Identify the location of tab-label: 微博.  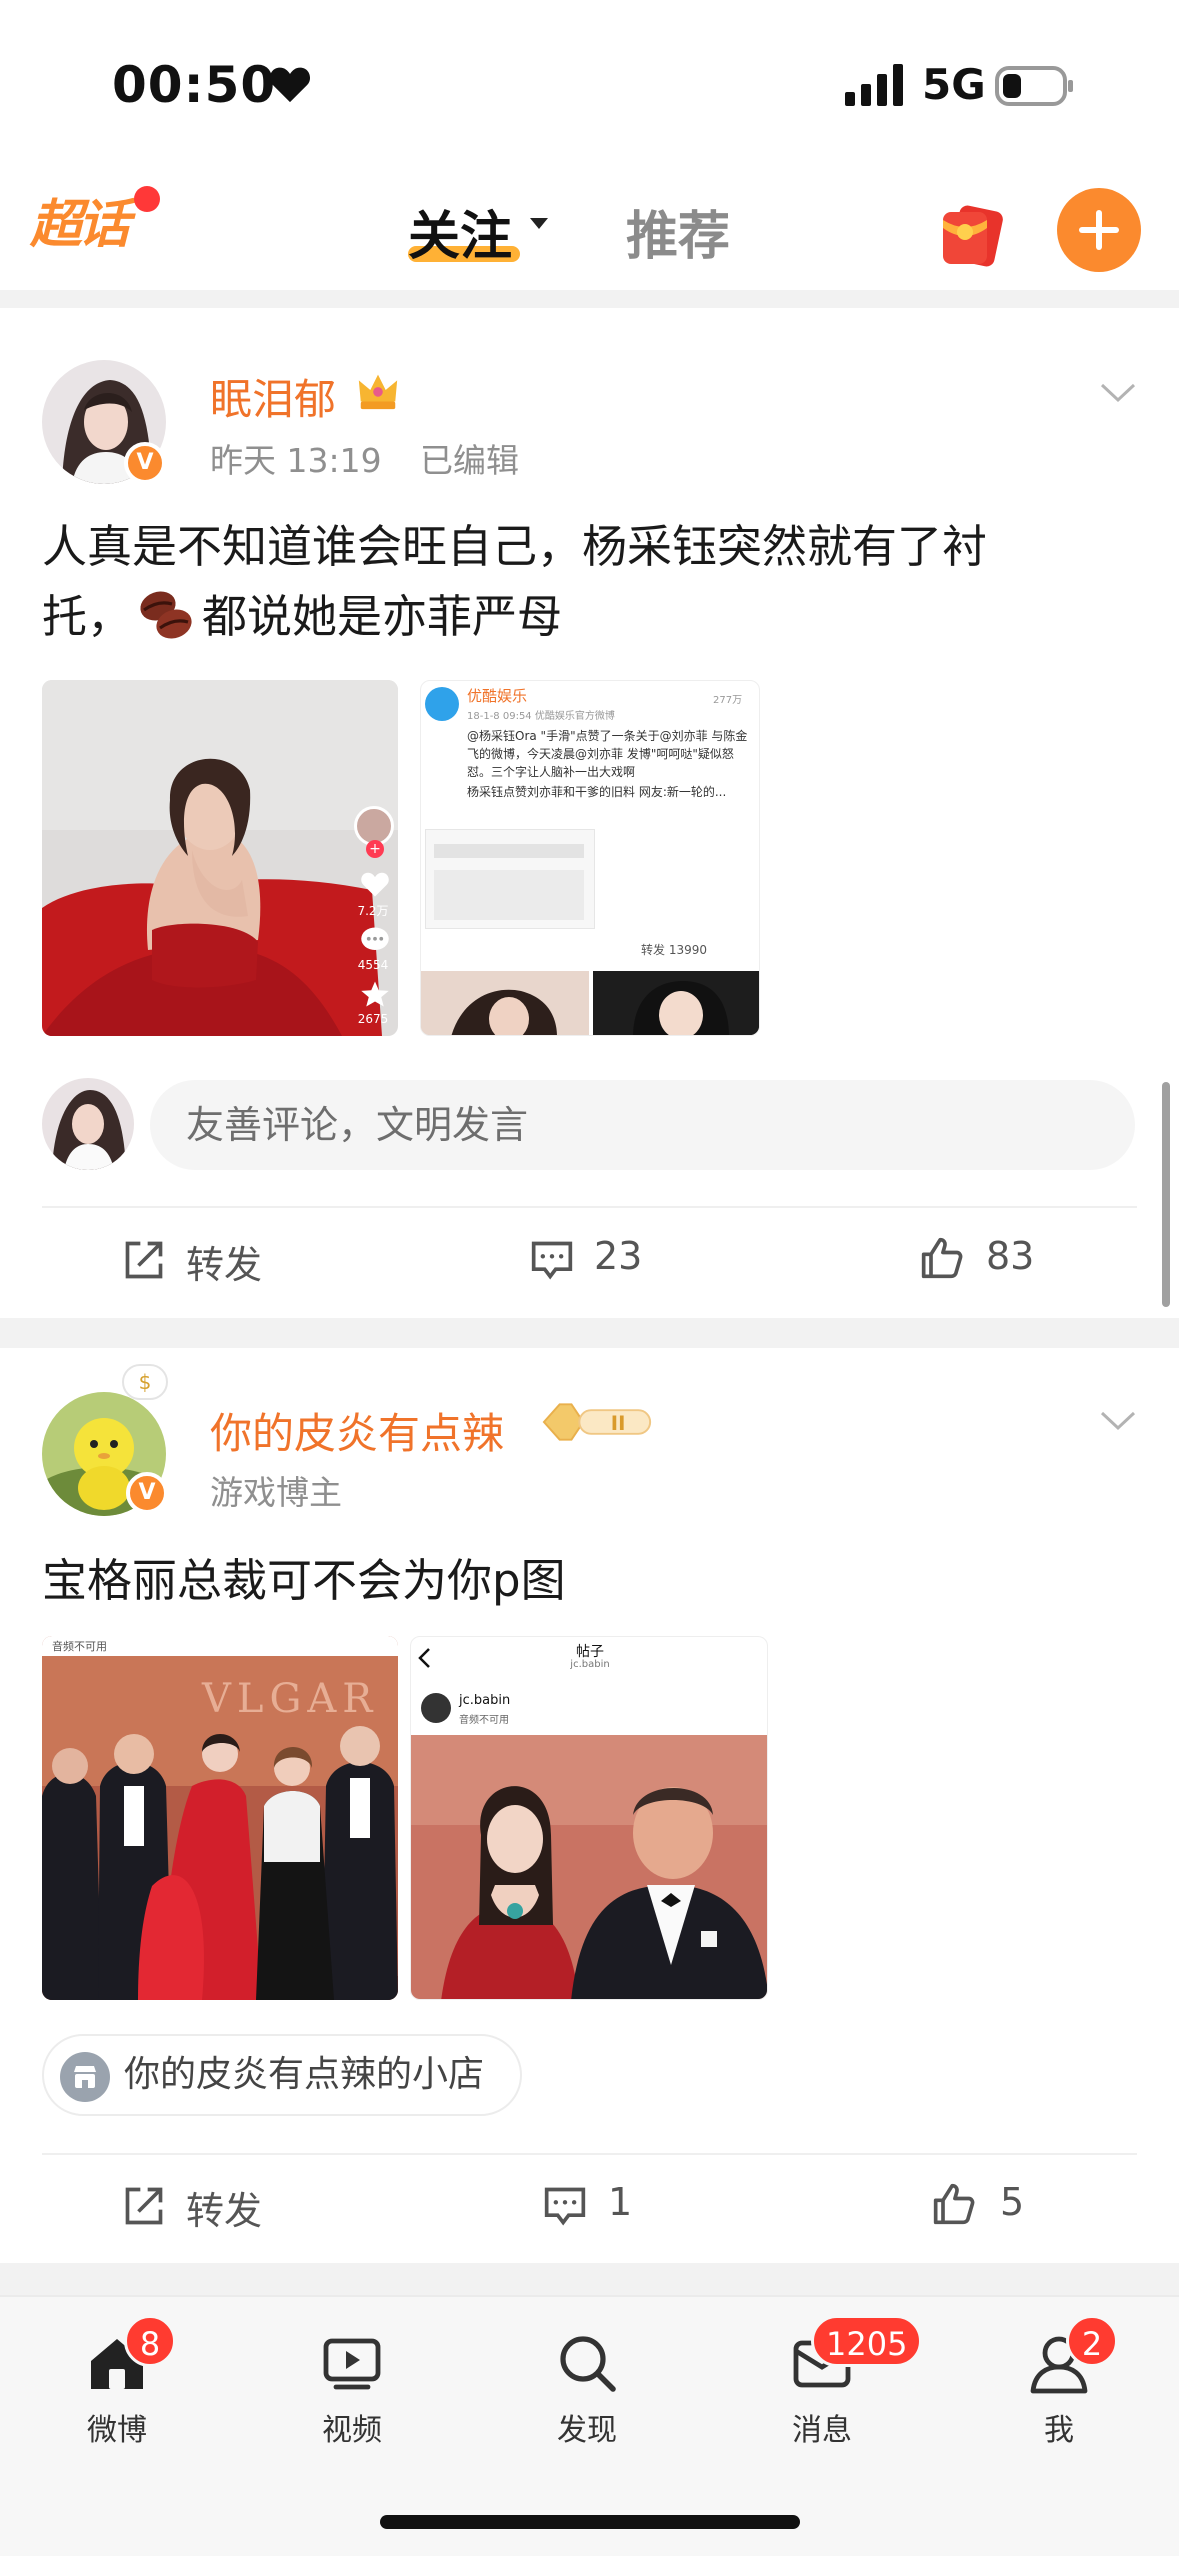
(117, 2430).